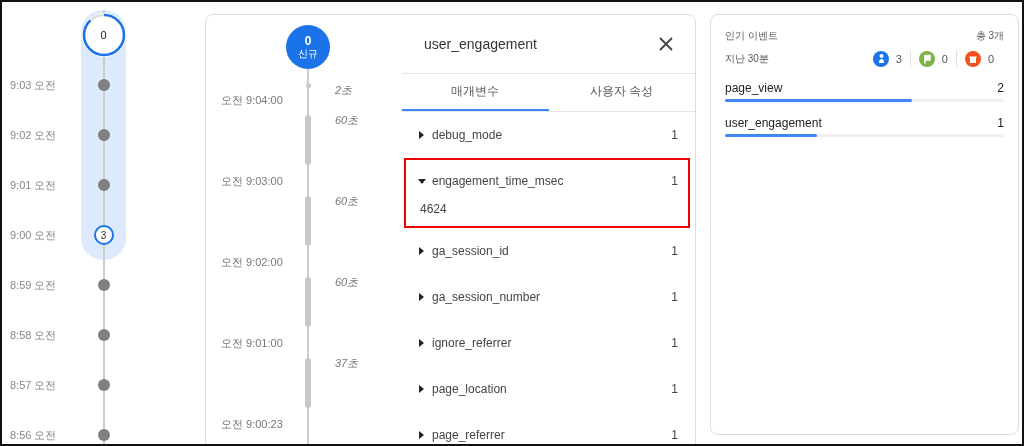 The height and width of the screenshot is (446, 1024). What do you see at coordinates (1000, 123) in the screenshot?
I see `event-count: 1` at bounding box center [1000, 123].